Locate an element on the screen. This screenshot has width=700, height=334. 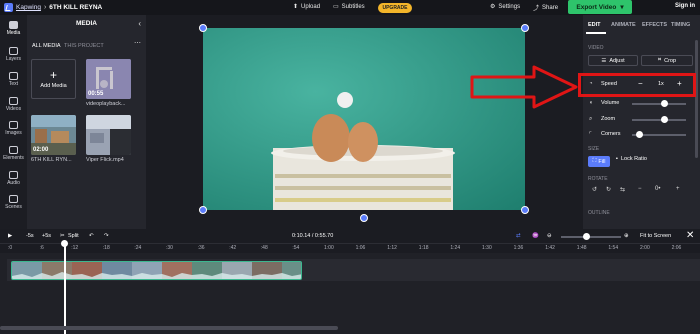
media-thumbnail: 00:55 is located at coordinates (108, 79).